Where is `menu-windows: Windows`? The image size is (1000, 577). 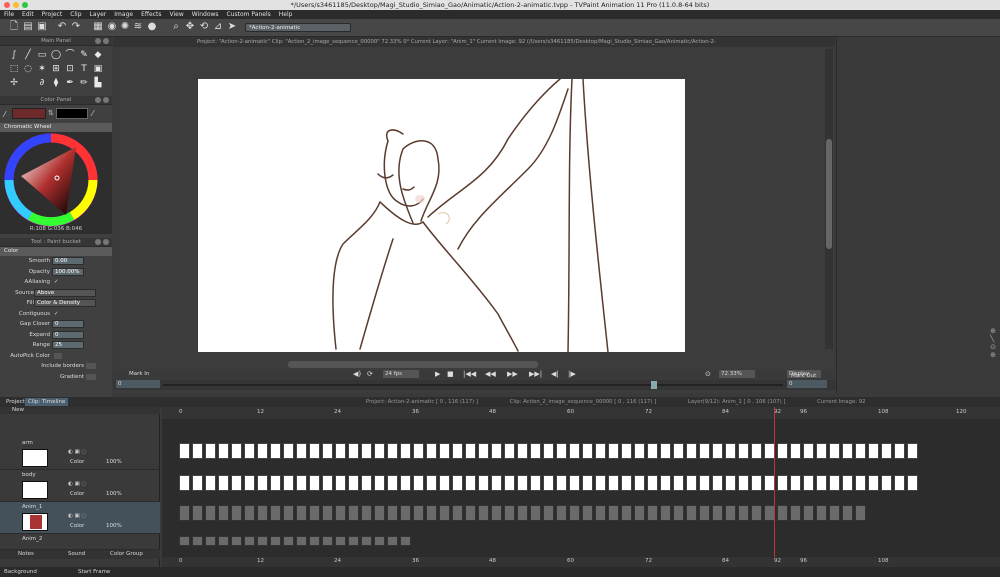 menu-windows: Windows is located at coordinates (205, 14).